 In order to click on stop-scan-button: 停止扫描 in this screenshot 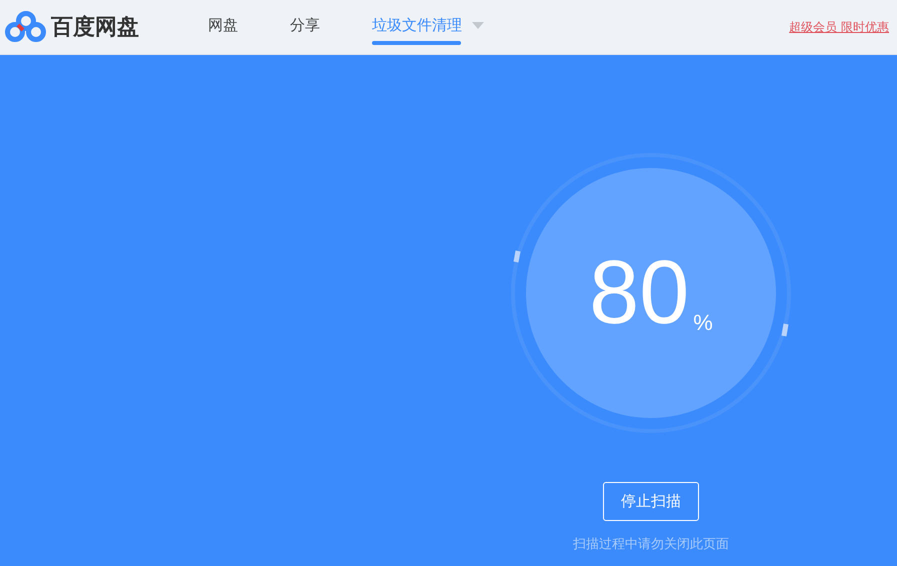, I will do `click(651, 501)`.